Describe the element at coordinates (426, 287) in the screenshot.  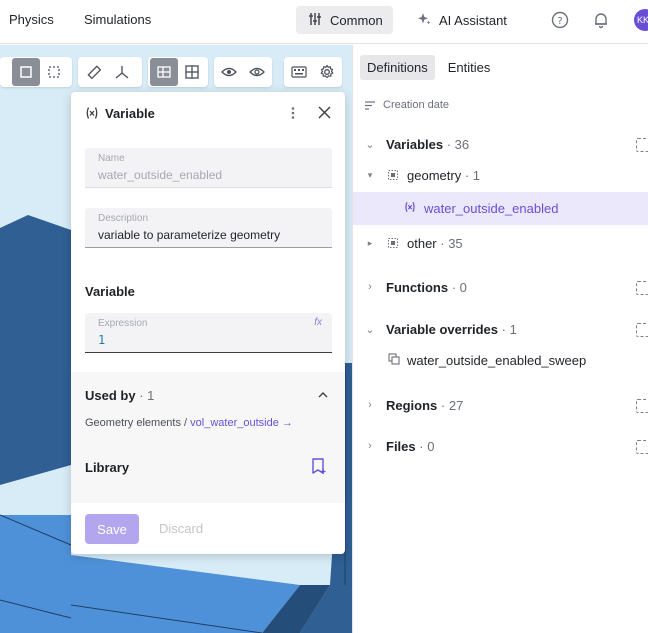
I see `functions-label: Functions · 0` at that location.